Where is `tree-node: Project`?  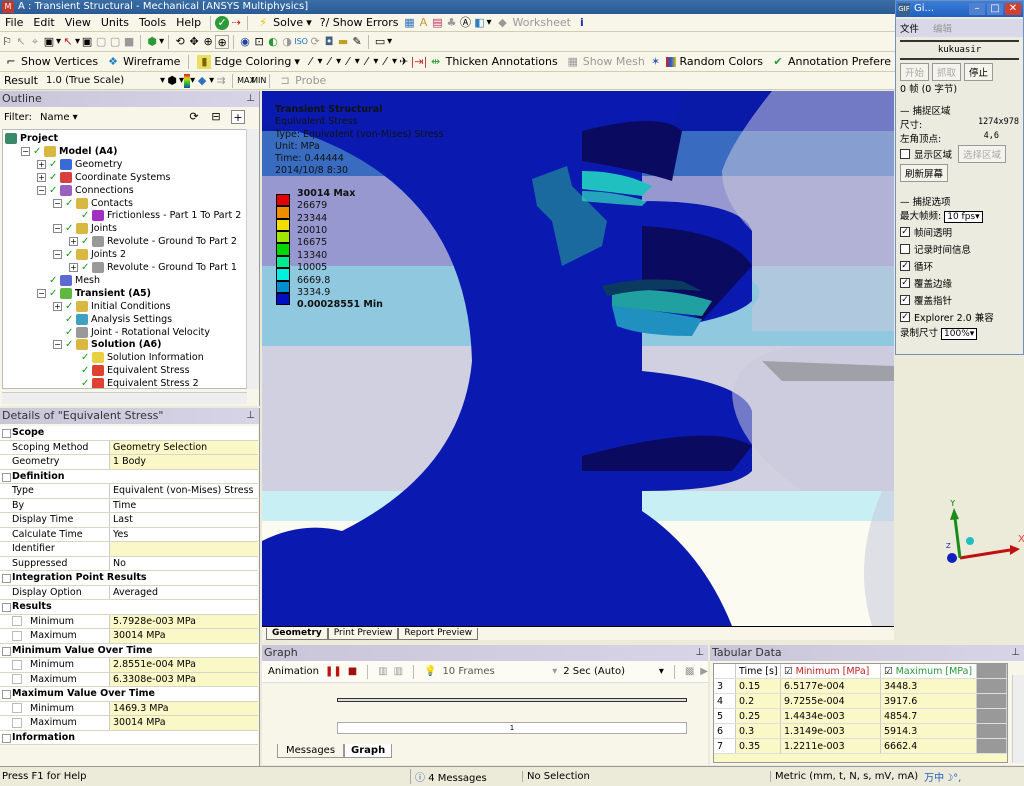
tree-node: Project is located at coordinates (31, 138).